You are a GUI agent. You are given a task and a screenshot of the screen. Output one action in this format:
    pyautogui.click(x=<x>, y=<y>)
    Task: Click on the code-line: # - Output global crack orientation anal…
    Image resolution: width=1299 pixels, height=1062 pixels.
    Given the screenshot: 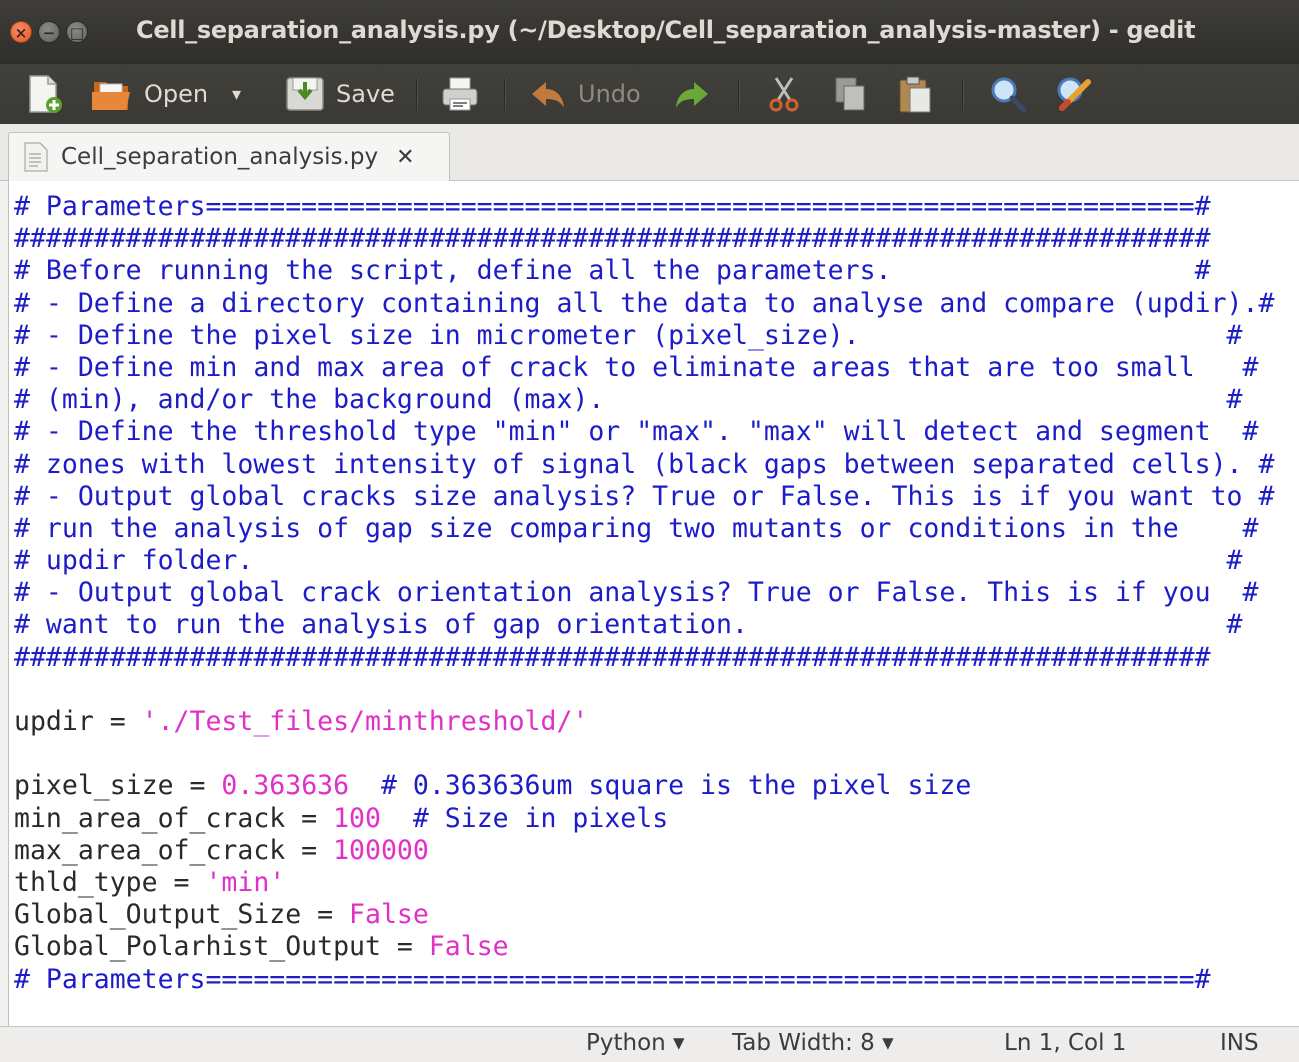 What is the action you would take?
    pyautogui.click(x=656, y=593)
    